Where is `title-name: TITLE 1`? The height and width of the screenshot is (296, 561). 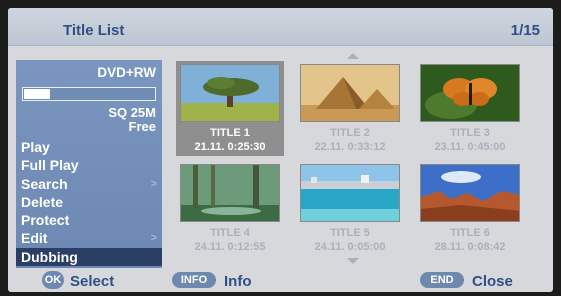
title-name: TITLE 1 is located at coordinates (230, 133).